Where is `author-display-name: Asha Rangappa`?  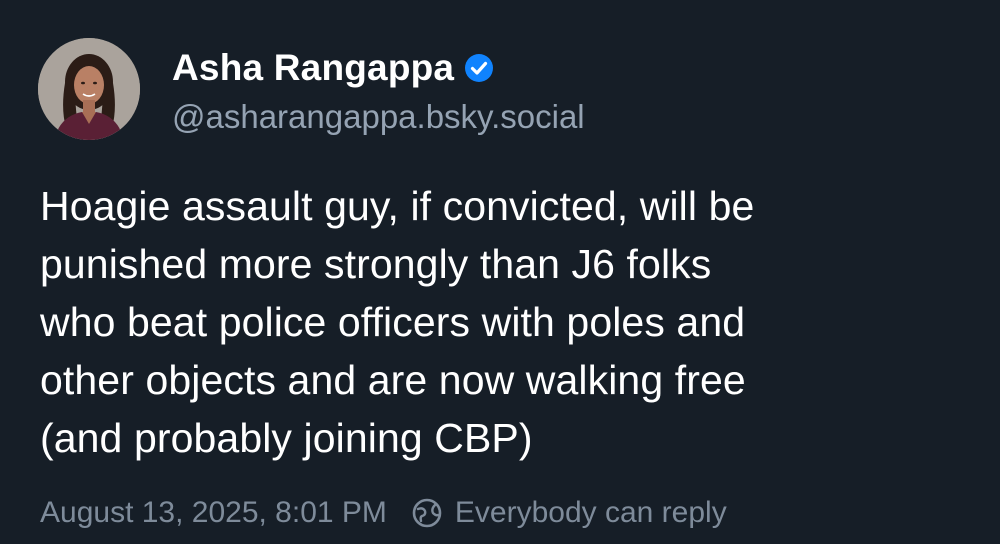 author-display-name: Asha Rangappa is located at coordinates (313, 68).